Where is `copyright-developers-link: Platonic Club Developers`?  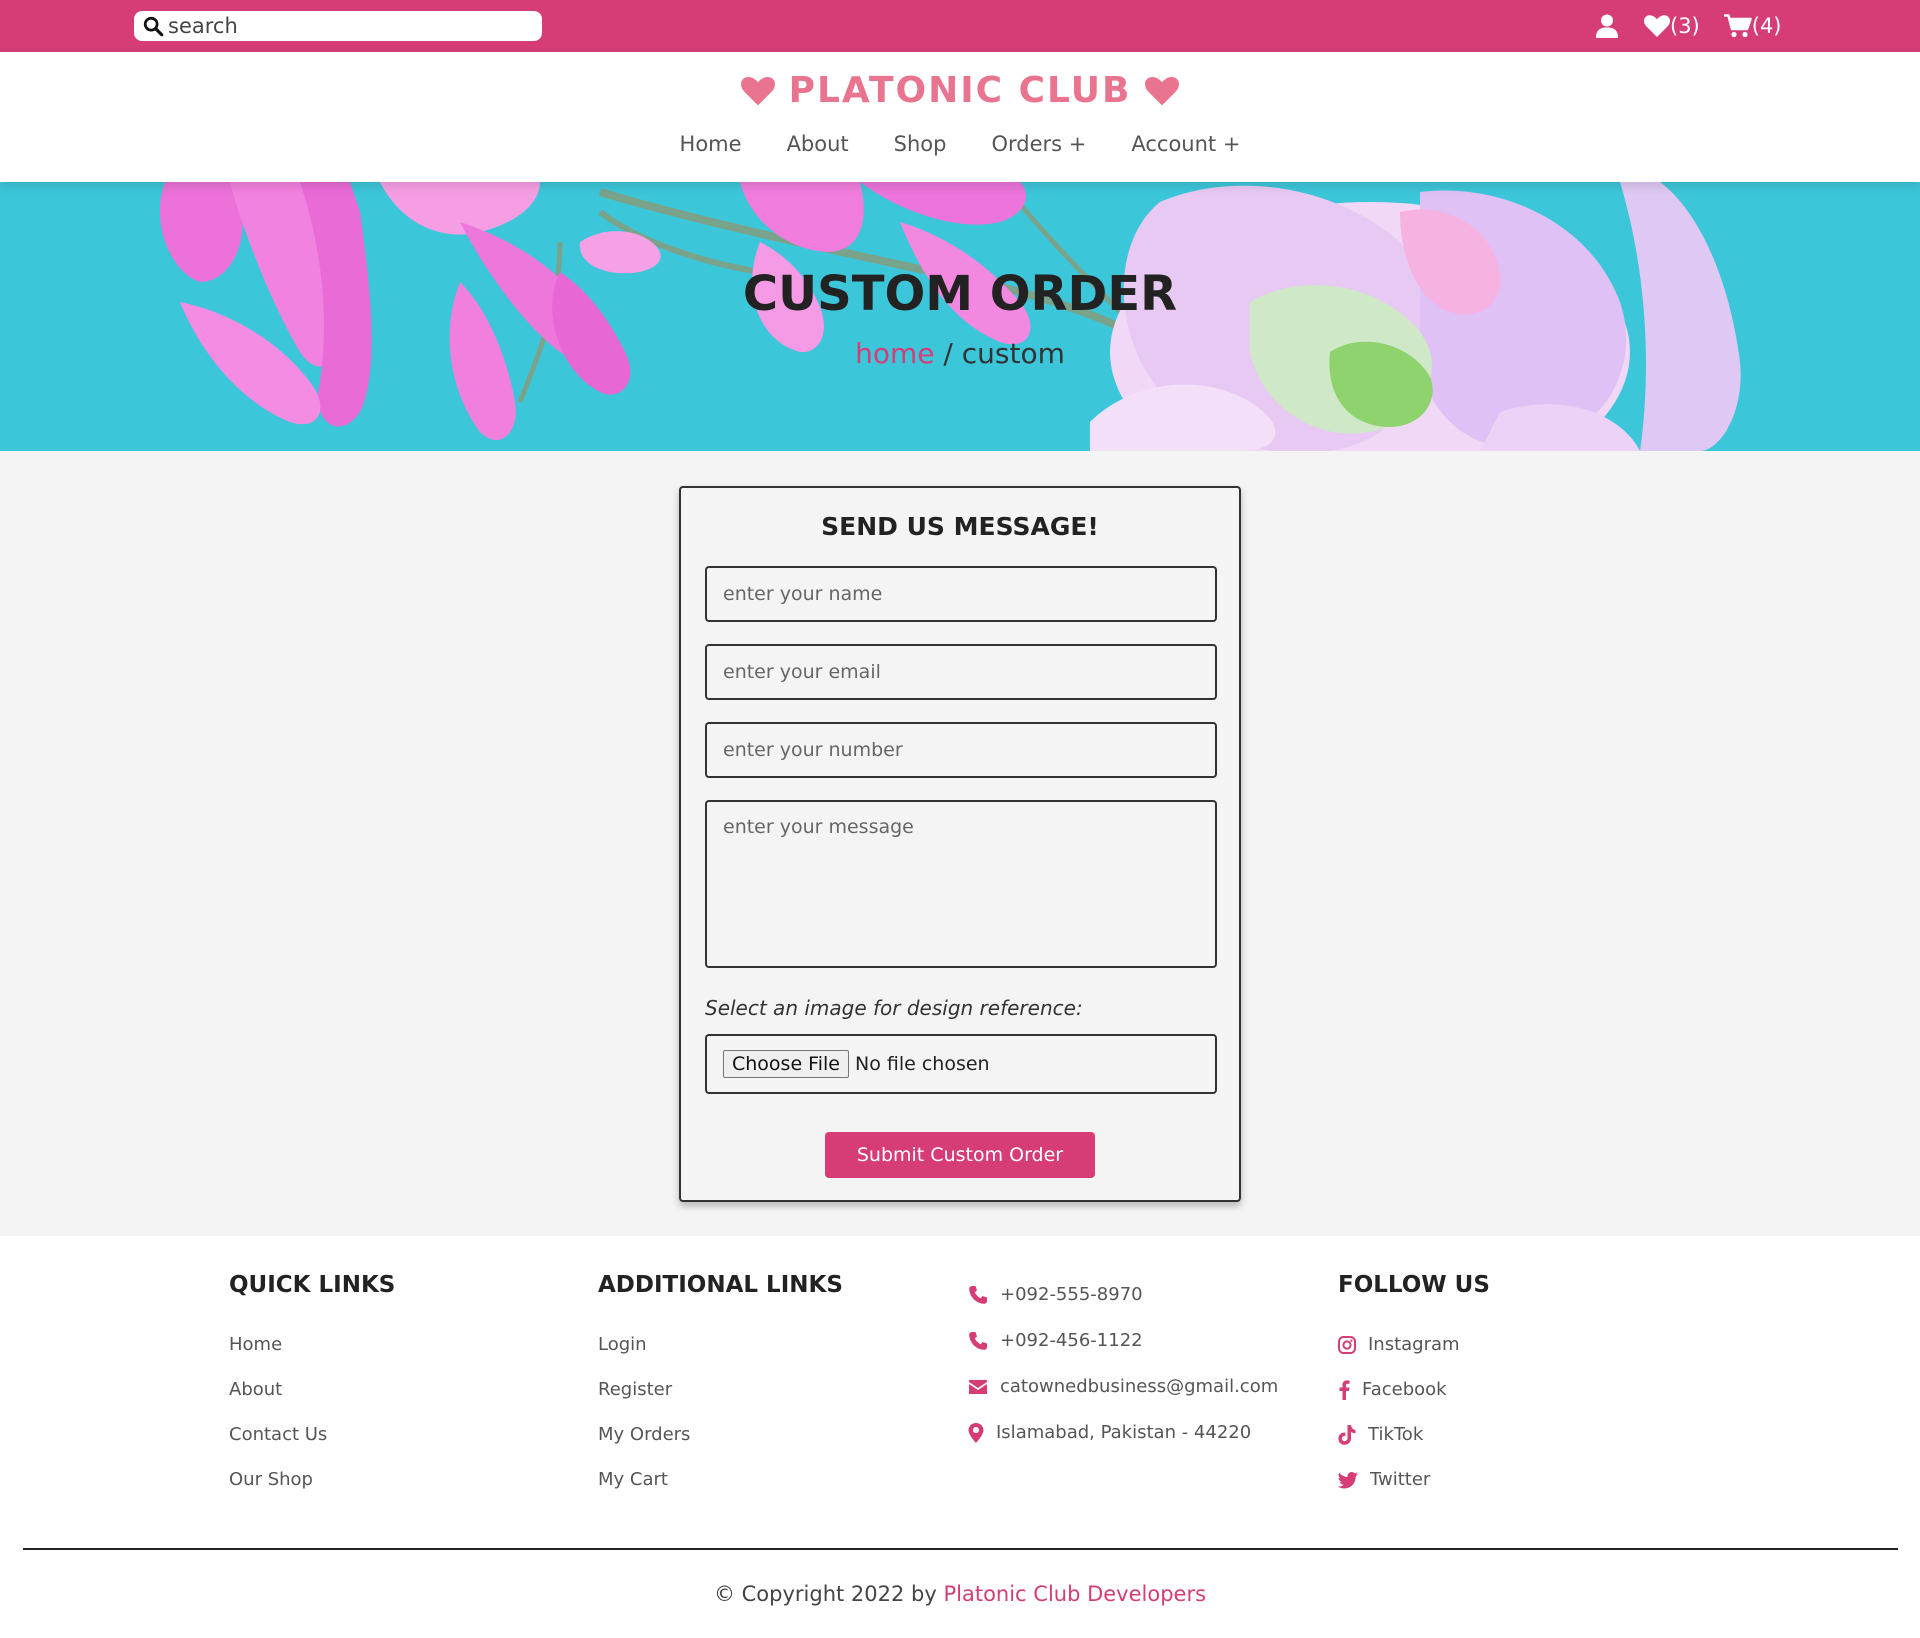 copyright-developers-link: Platonic Club Developers is located at coordinates (1074, 1594).